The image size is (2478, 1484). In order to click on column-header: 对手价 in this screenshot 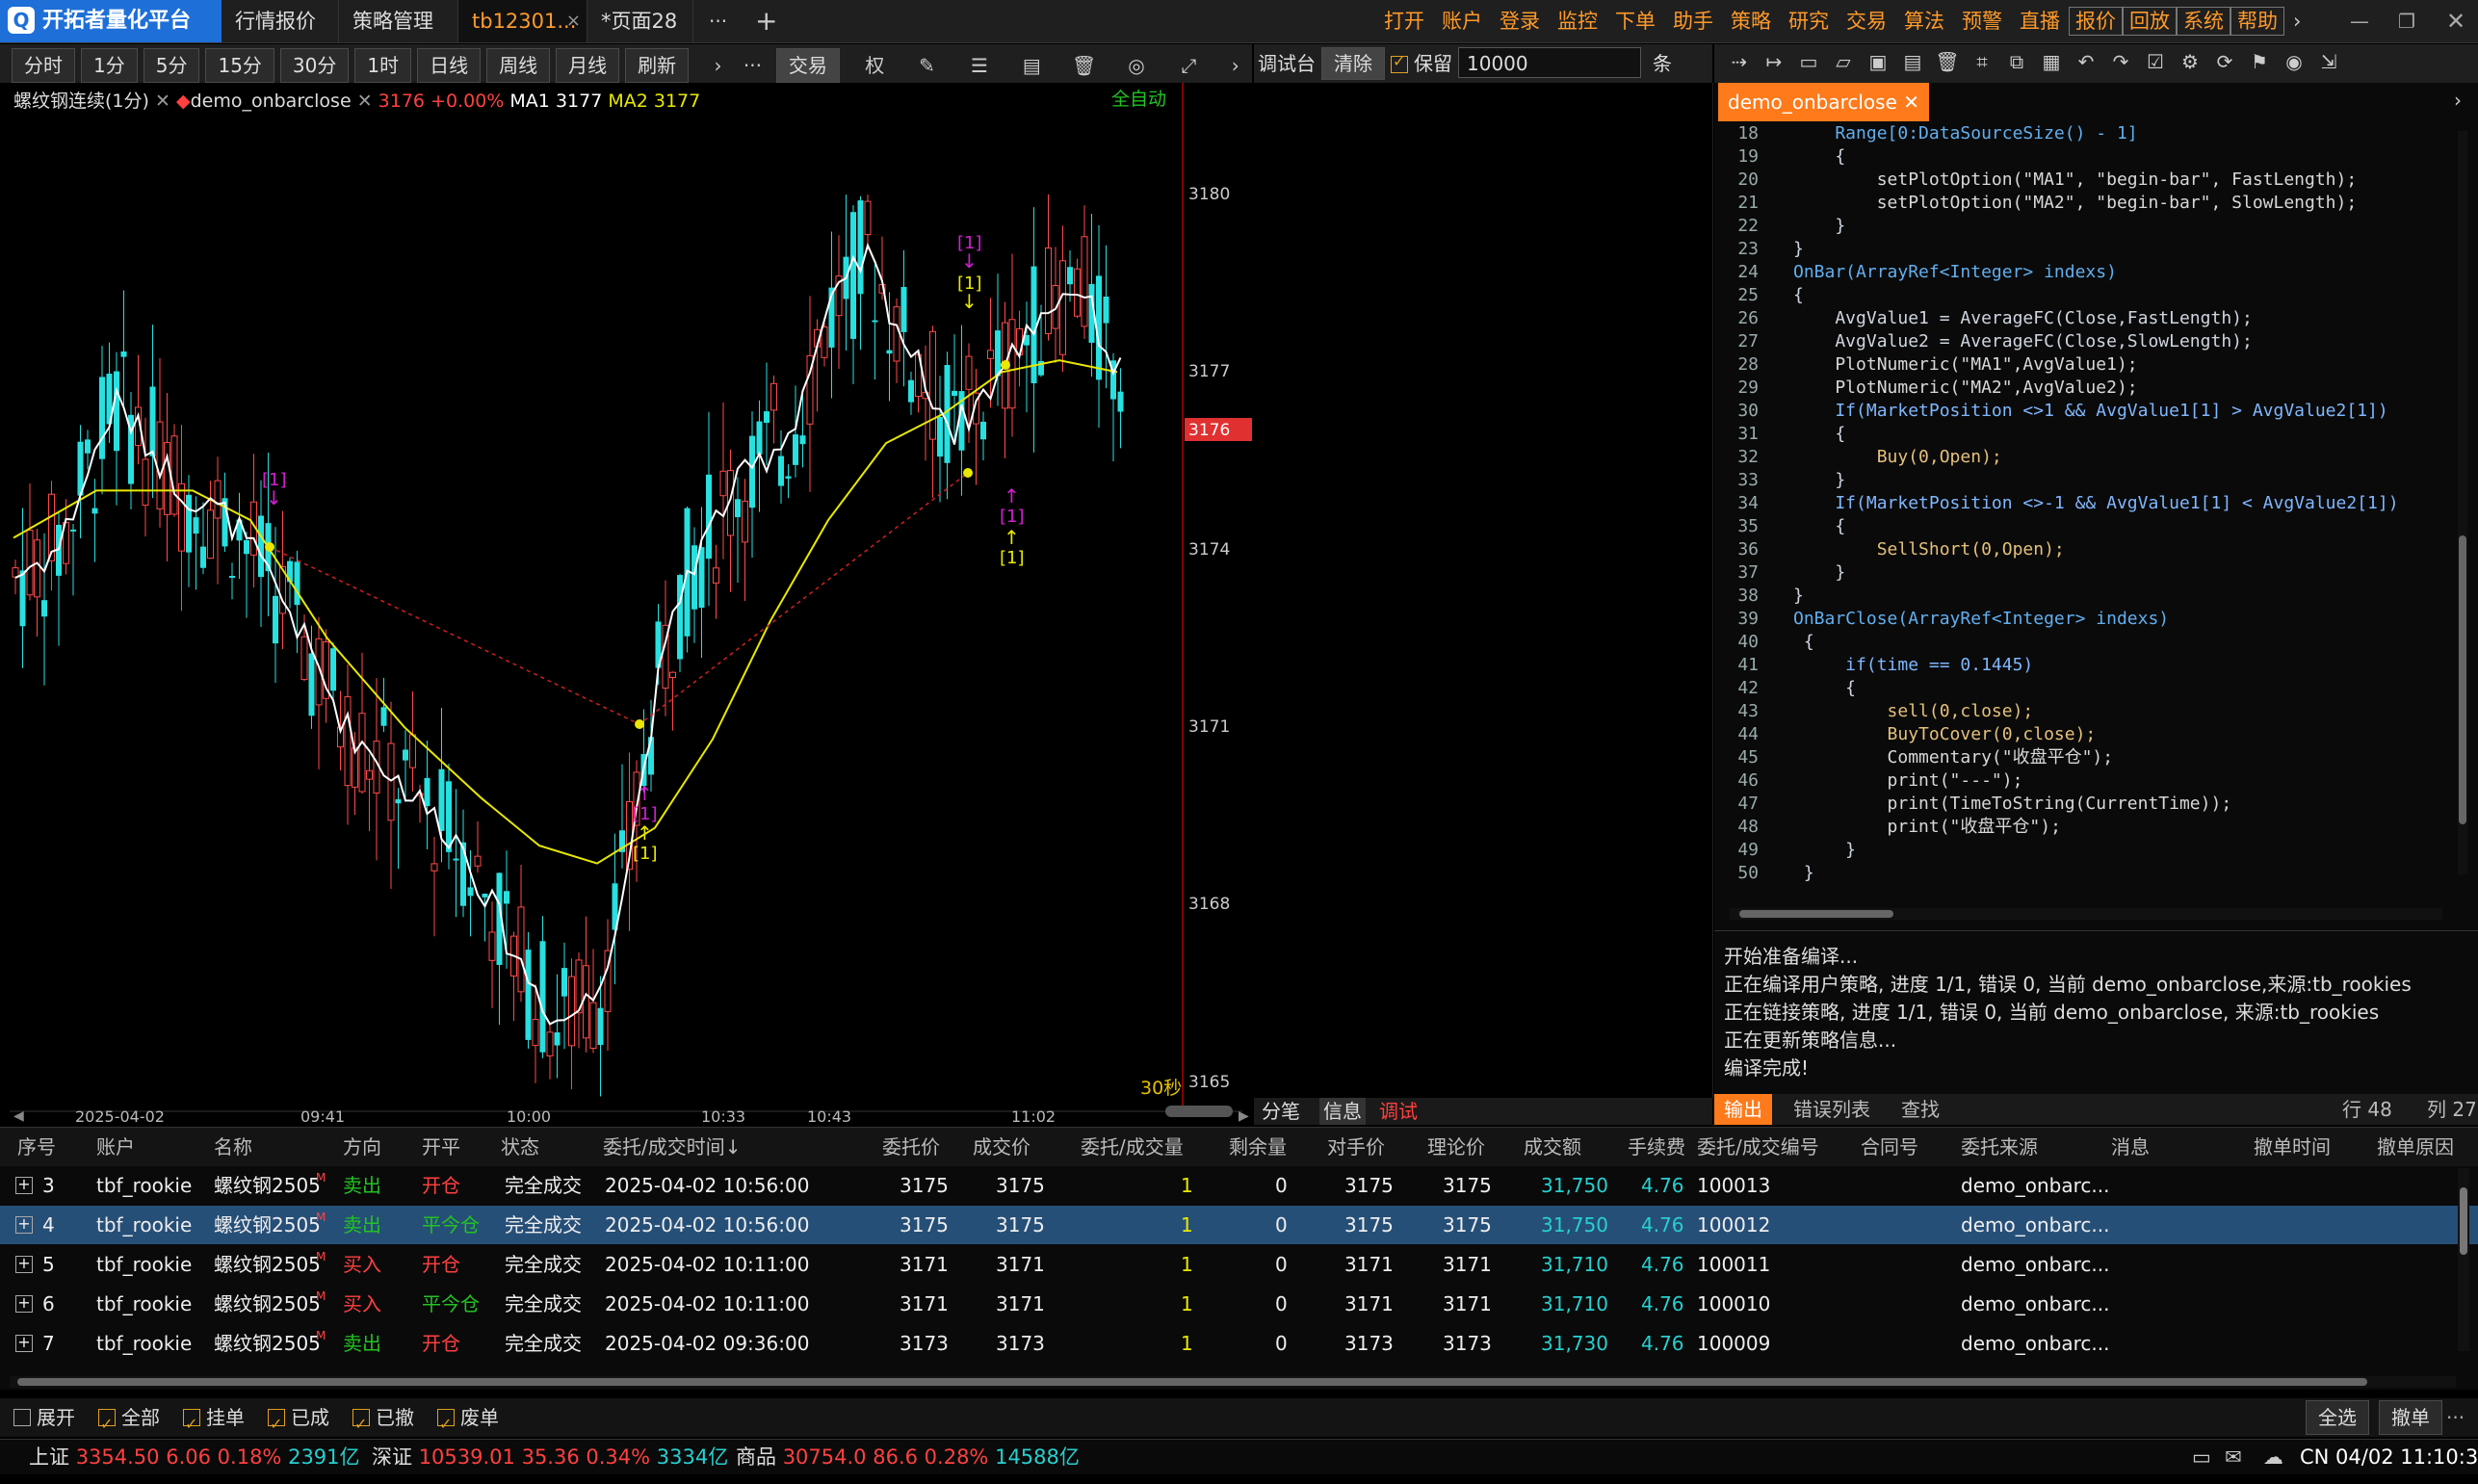, I will do `click(1356, 1147)`.